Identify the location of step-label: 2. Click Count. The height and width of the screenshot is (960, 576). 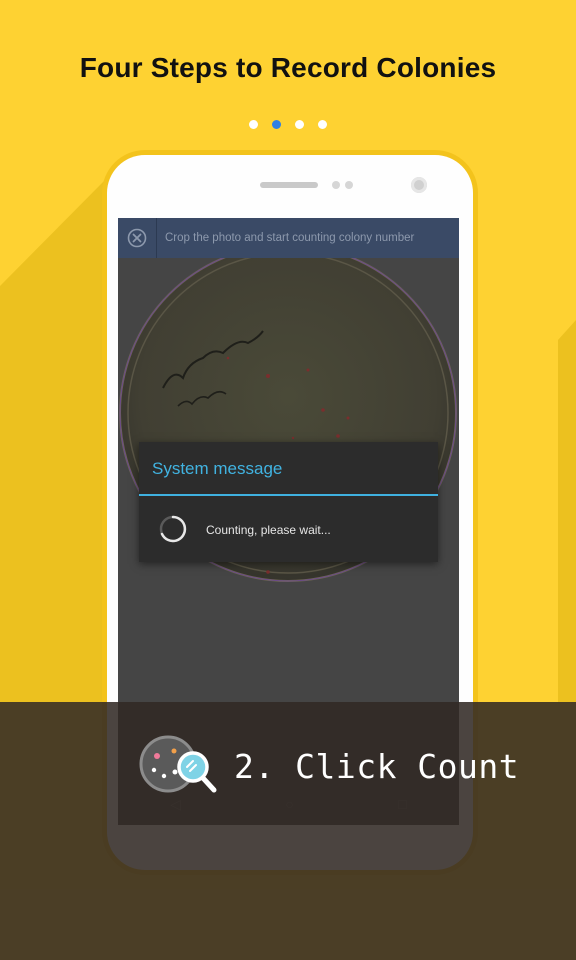
(377, 766).